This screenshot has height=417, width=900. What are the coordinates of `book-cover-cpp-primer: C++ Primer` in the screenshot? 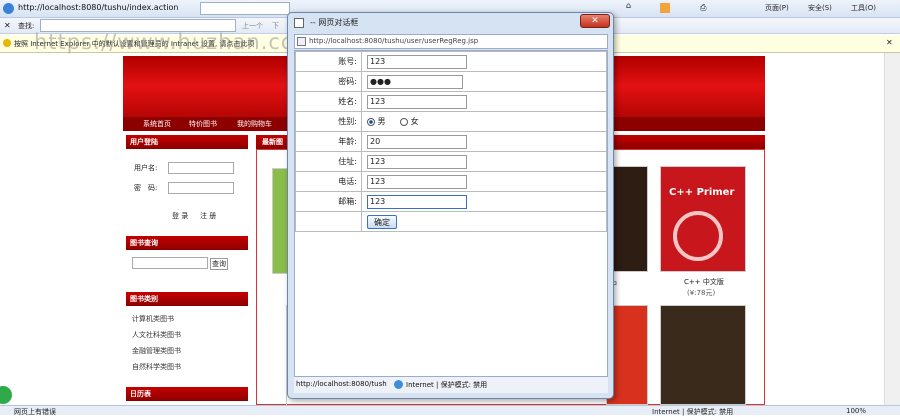 It's located at (703, 219).